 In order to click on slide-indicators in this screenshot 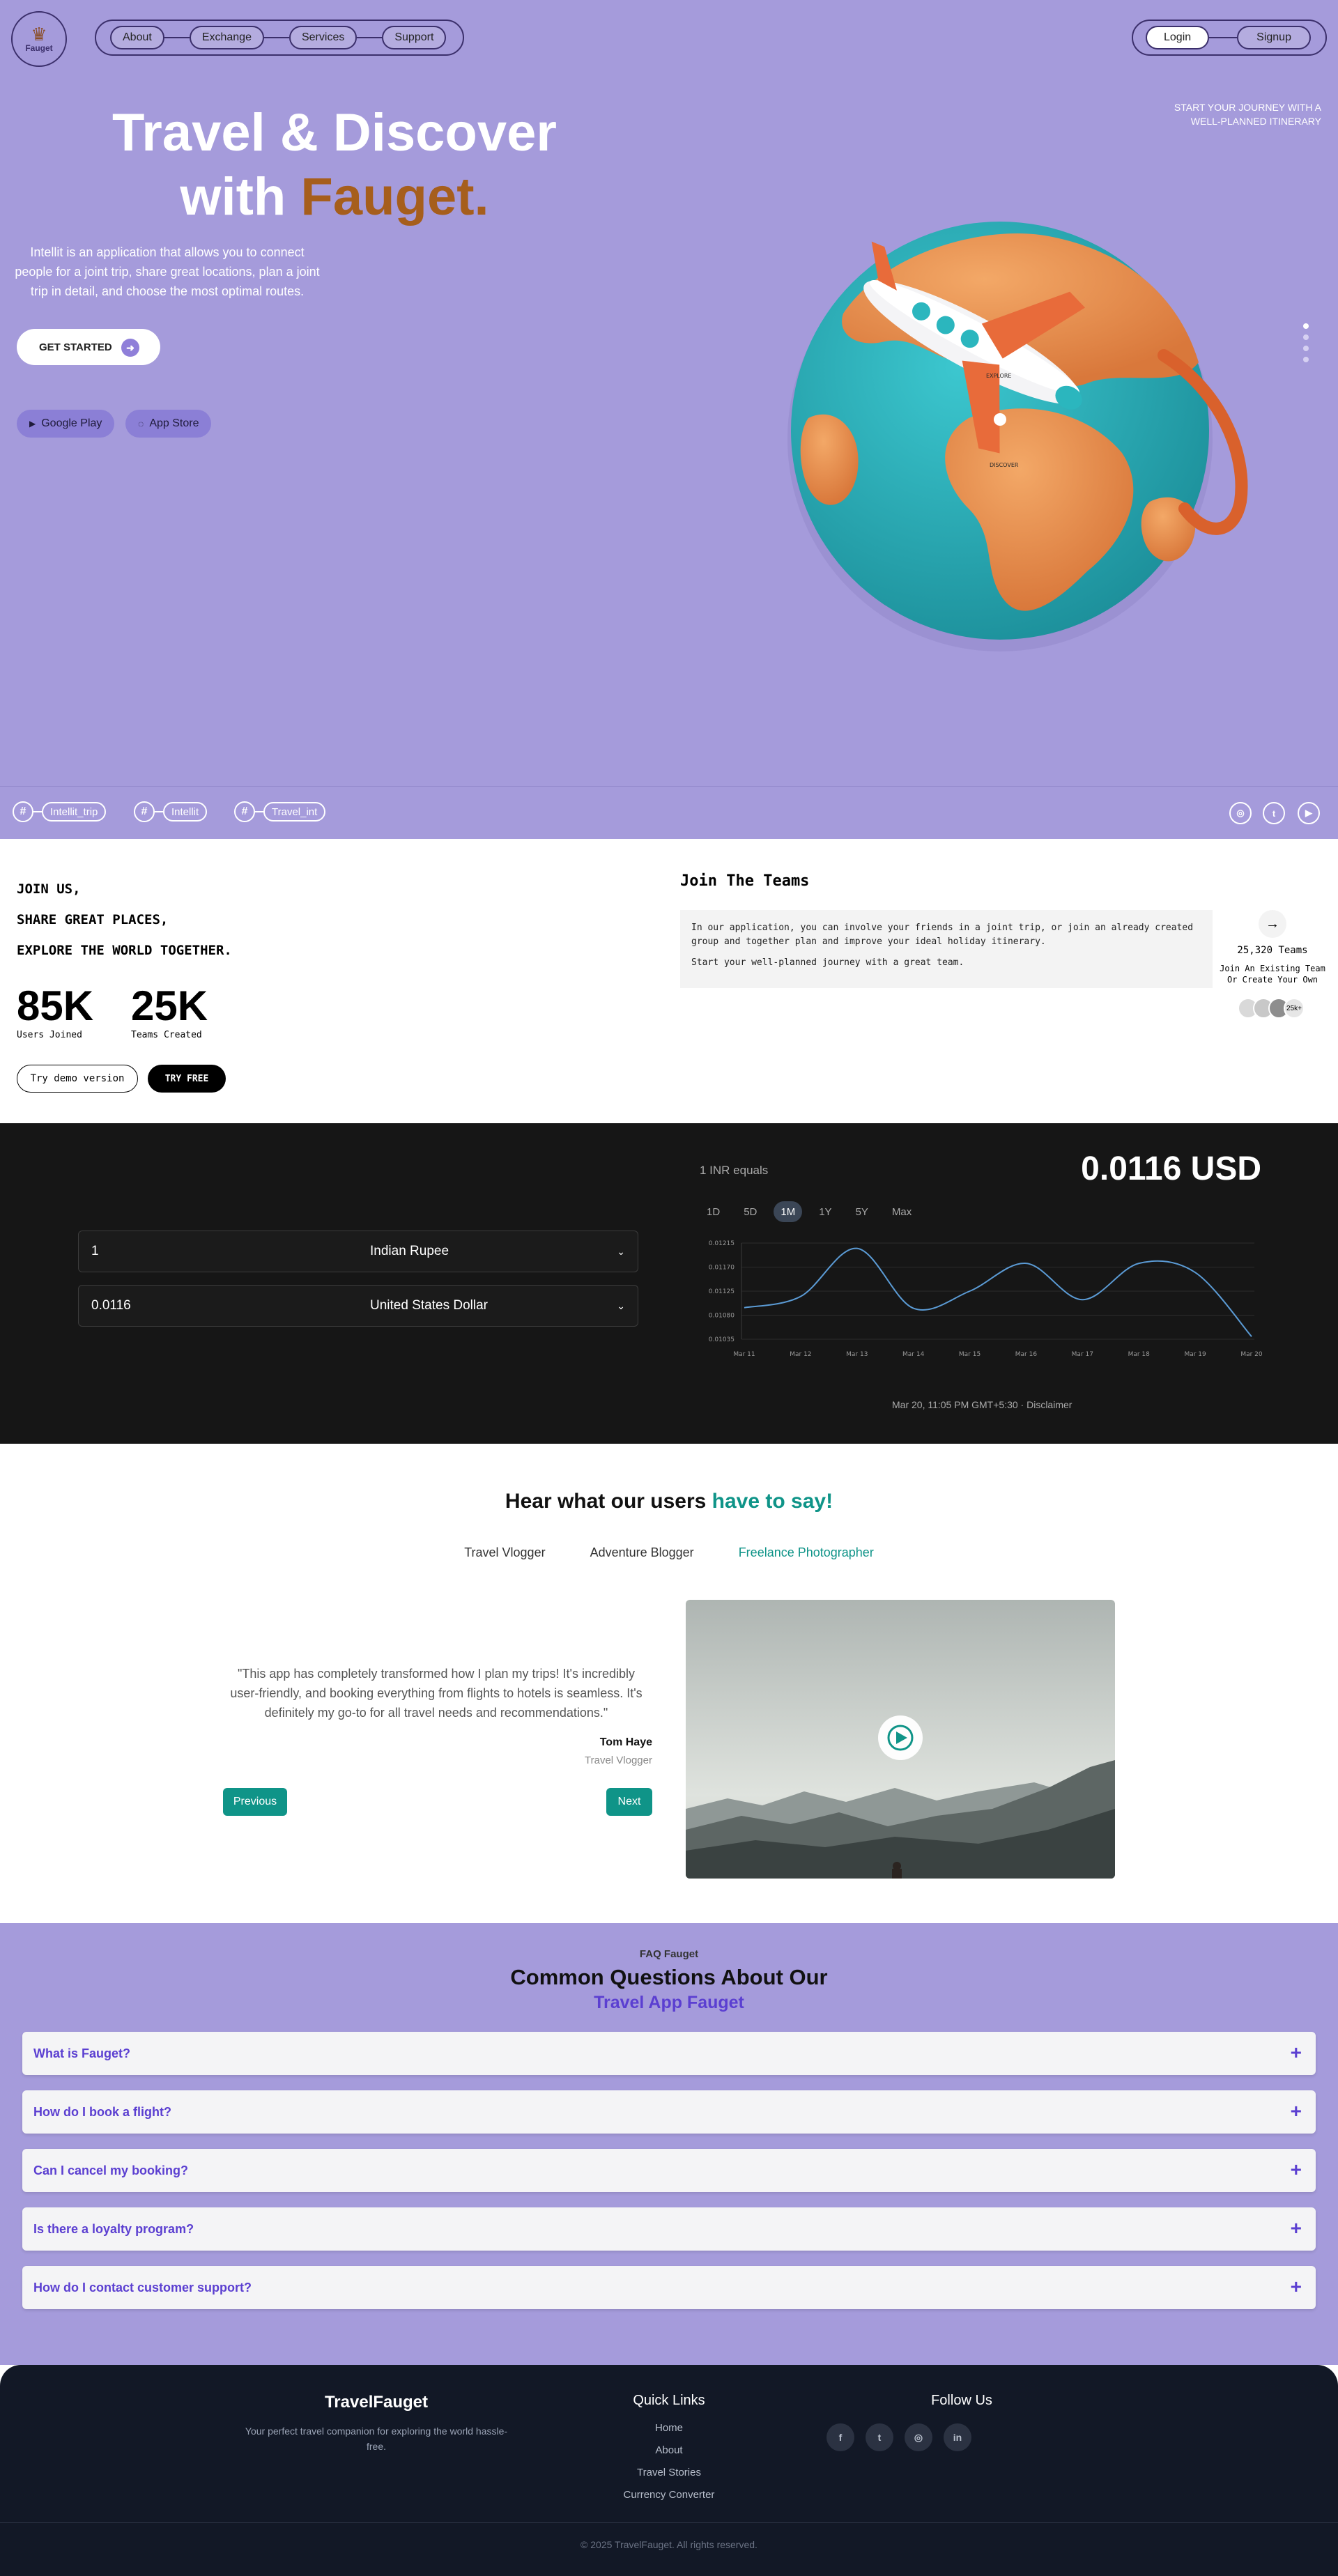, I will do `click(1306, 342)`.